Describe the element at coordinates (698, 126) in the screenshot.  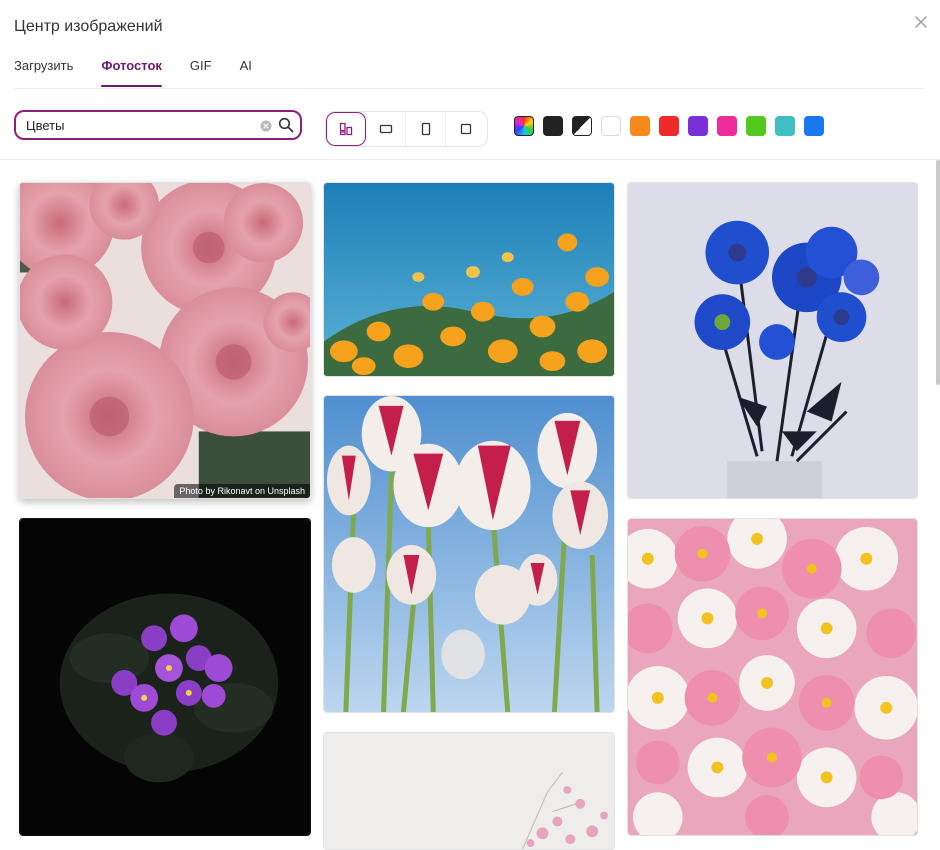
I see `swatch-purple` at that location.